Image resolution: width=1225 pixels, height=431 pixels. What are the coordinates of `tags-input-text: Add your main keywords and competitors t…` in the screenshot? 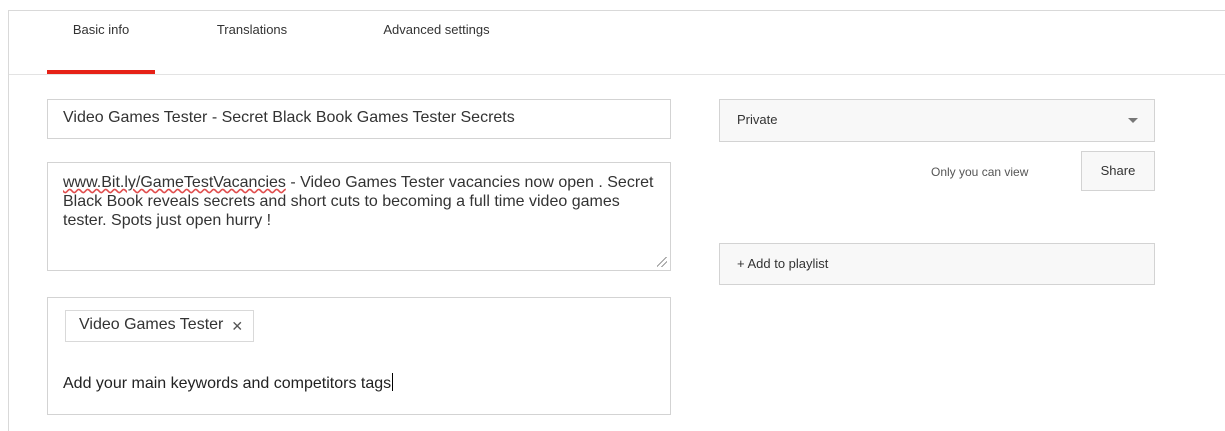 It's located at (227, 383).